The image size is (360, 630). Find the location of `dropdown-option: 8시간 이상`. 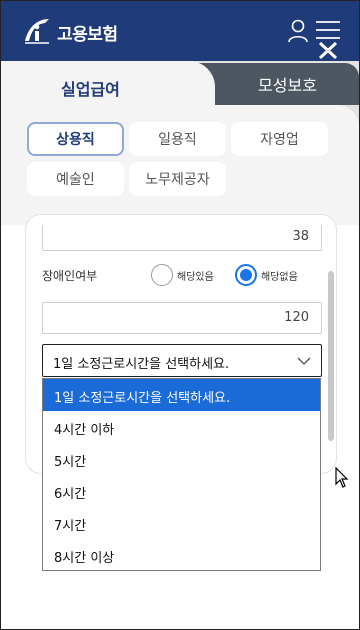

dropdown-option: 8시간 이상 is located at coordinates (181, 555).